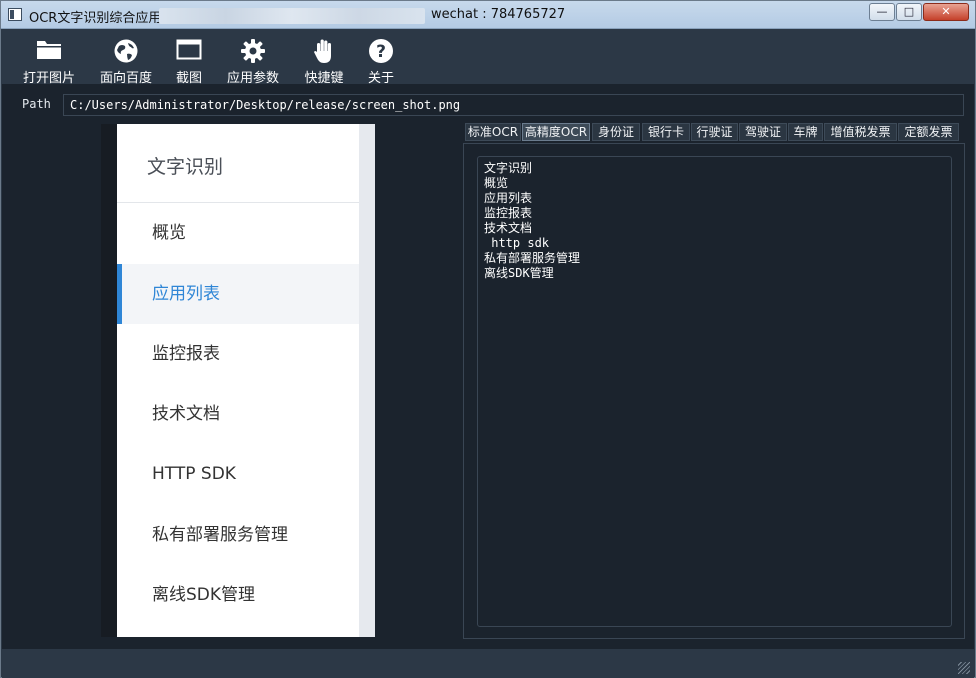 This screenshot has height=678, width=976. Describe the element at coordinates (189, 51) in the screenshot. I see `window-icon` at that location.